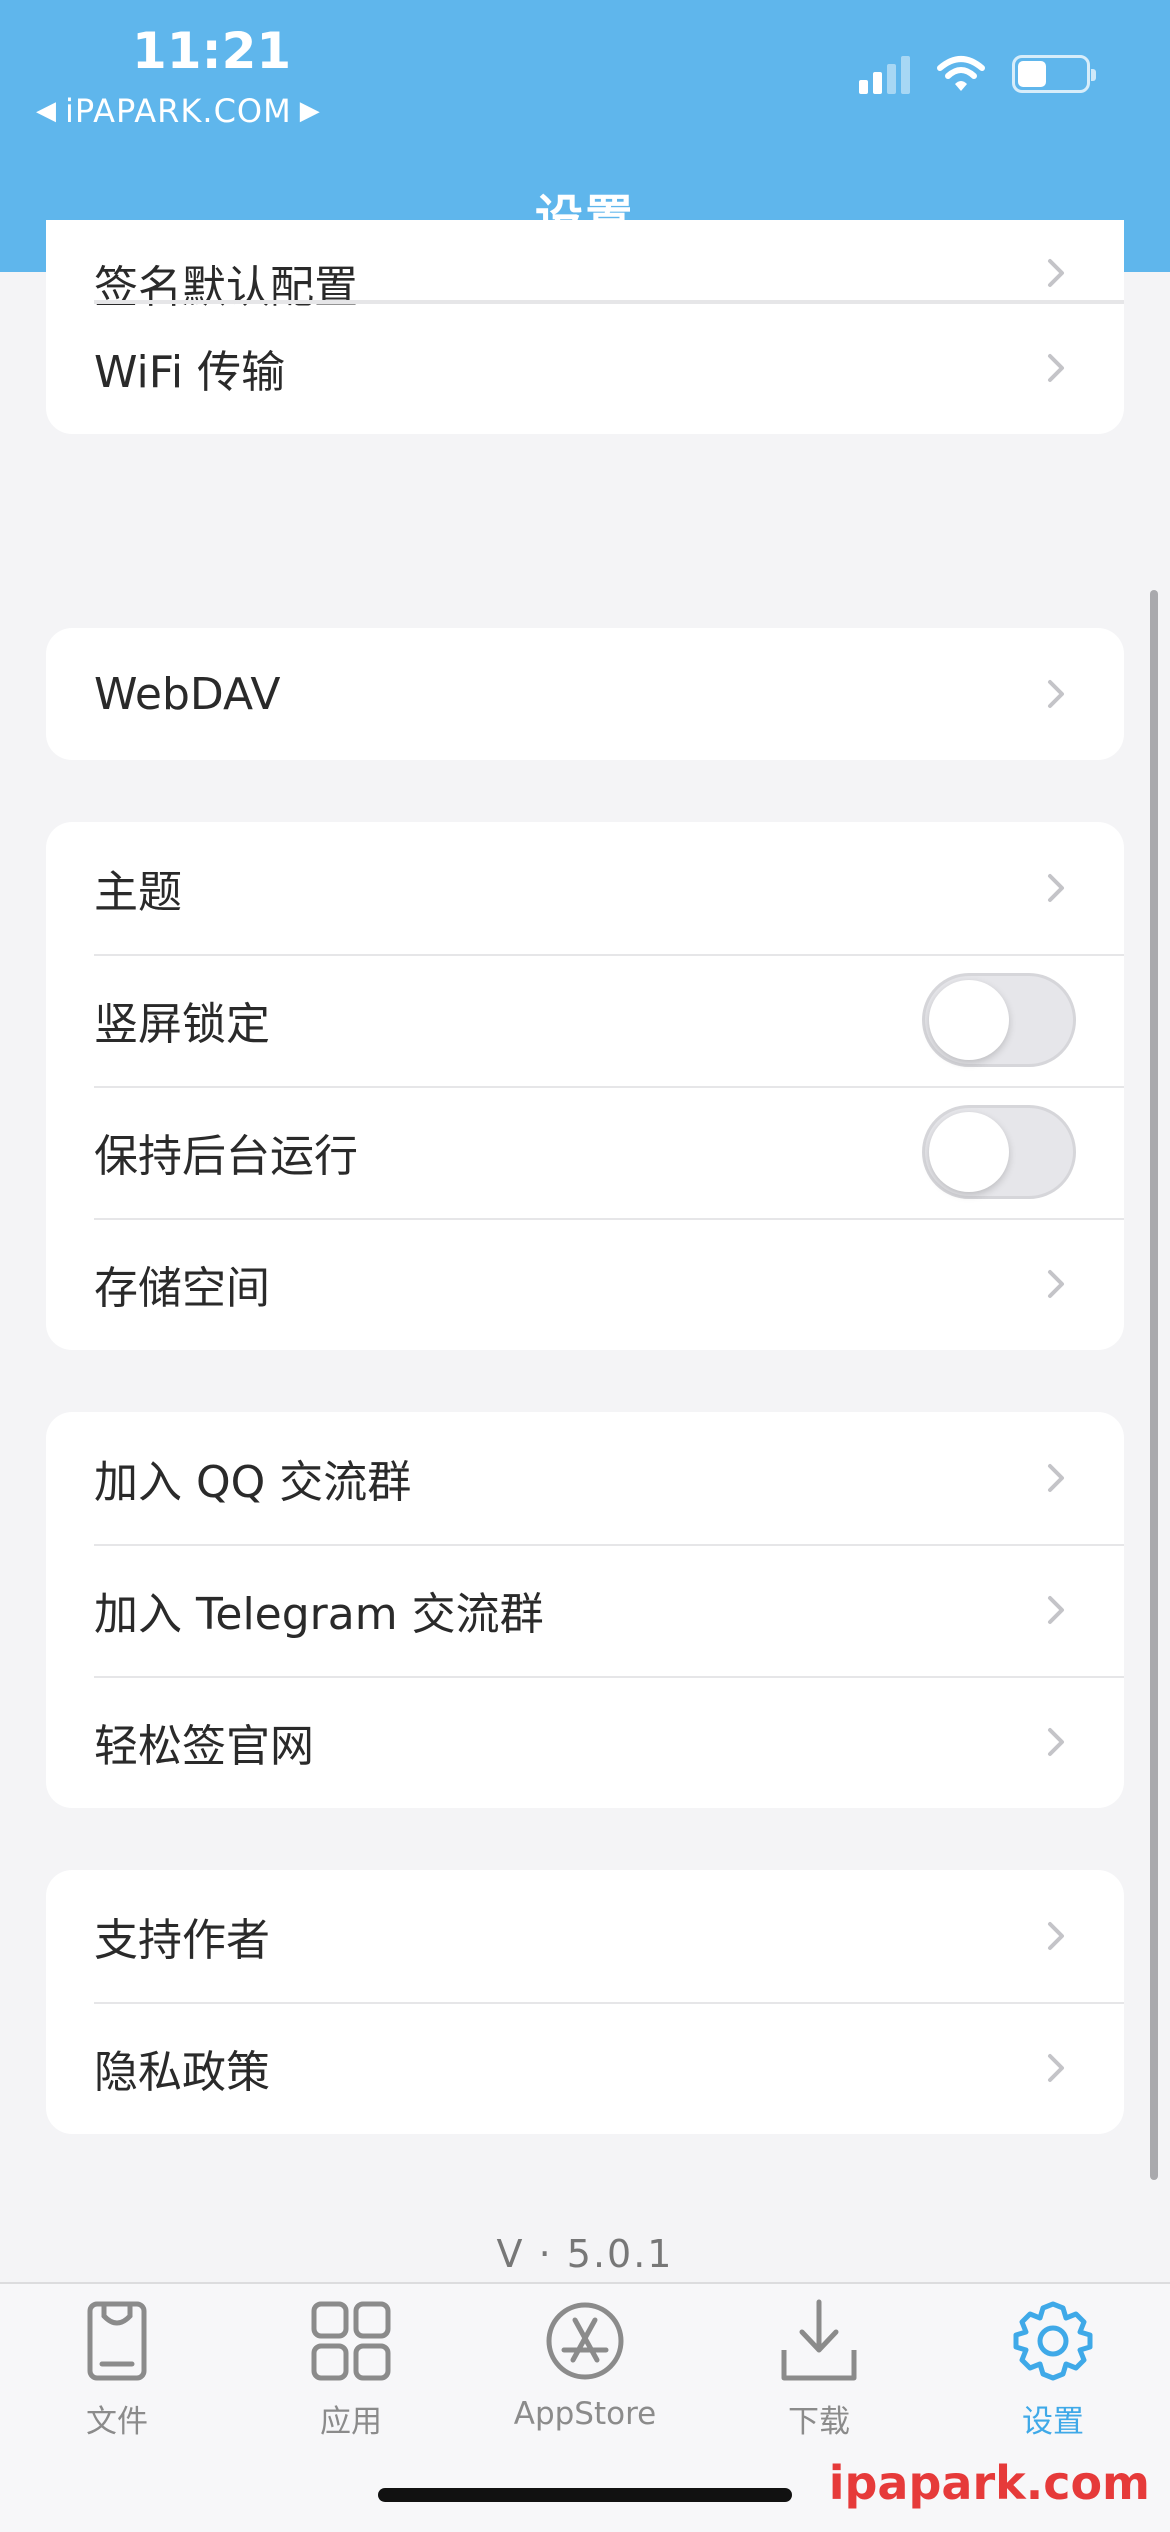 This screenshot has height=2532, width=1170. Describe the element at coordinates (46, 111) in the screenshot. I see `back-triangle-icon: ◀` at that location.